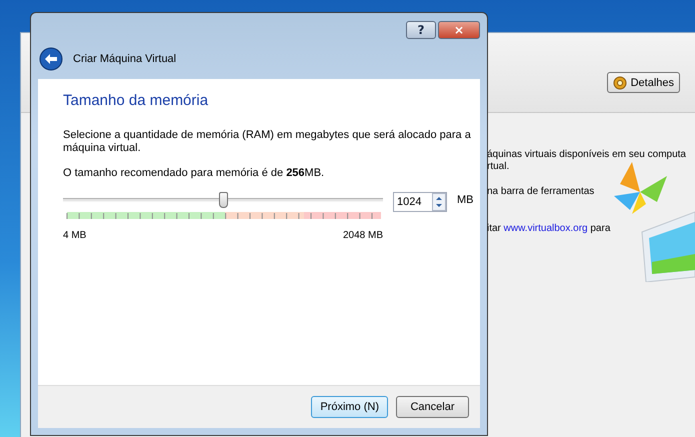  I want to click on spinner-icon, so click(439, 202).